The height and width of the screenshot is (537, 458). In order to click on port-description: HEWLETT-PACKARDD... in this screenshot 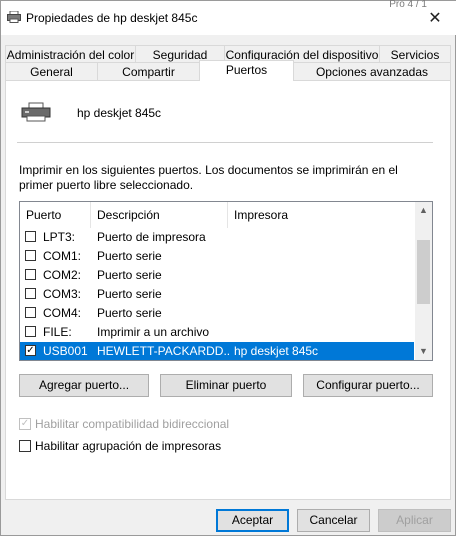, I will do `click(164, 351)`.